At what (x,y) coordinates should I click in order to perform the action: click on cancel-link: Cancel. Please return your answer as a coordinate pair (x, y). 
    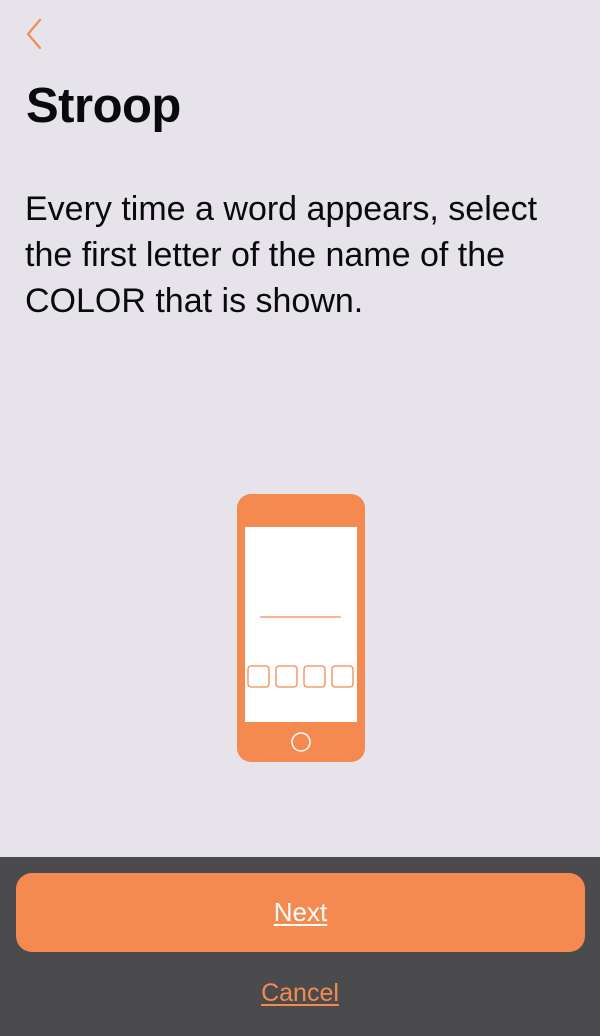
    Looking at the image, I should click on (300, 993).